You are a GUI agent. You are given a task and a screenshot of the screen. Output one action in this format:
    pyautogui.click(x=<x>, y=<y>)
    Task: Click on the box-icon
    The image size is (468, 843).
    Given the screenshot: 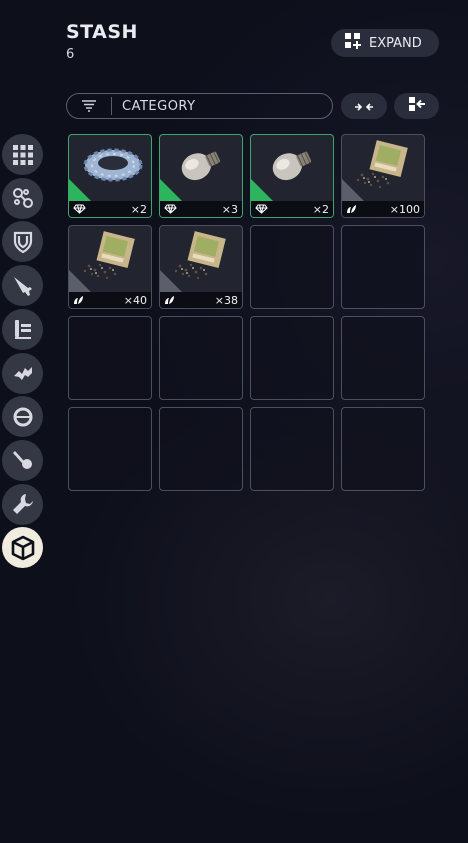 What is the action you would take?
    pyautogui.click(x=23, y=548)
    